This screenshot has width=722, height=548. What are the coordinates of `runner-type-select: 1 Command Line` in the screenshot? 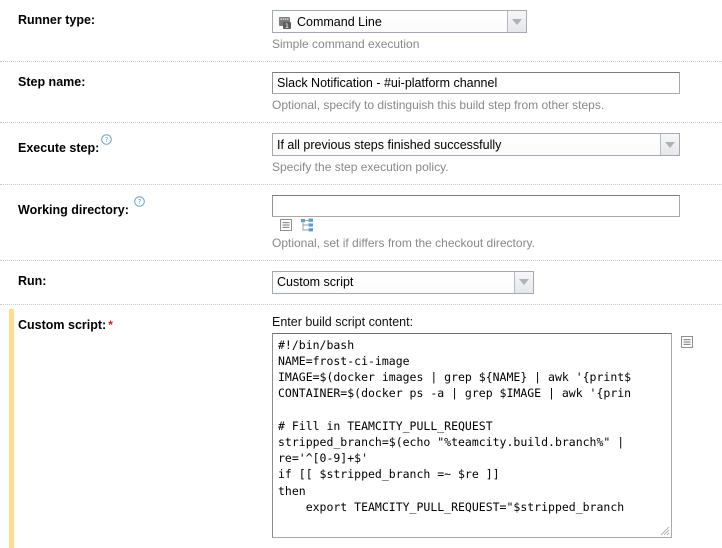 It's located at (399, 21).